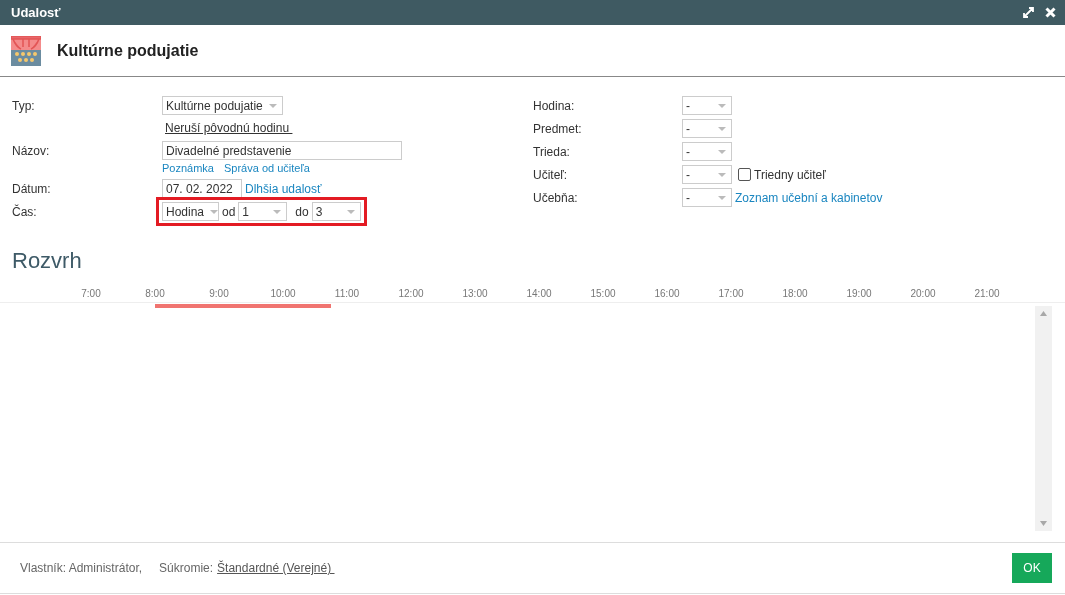 The width and height of the screenshot is (1065, 595). Describe the element at coordinates (987, 294) in the screenshot. I see `hour-label: 21:00` at that location.